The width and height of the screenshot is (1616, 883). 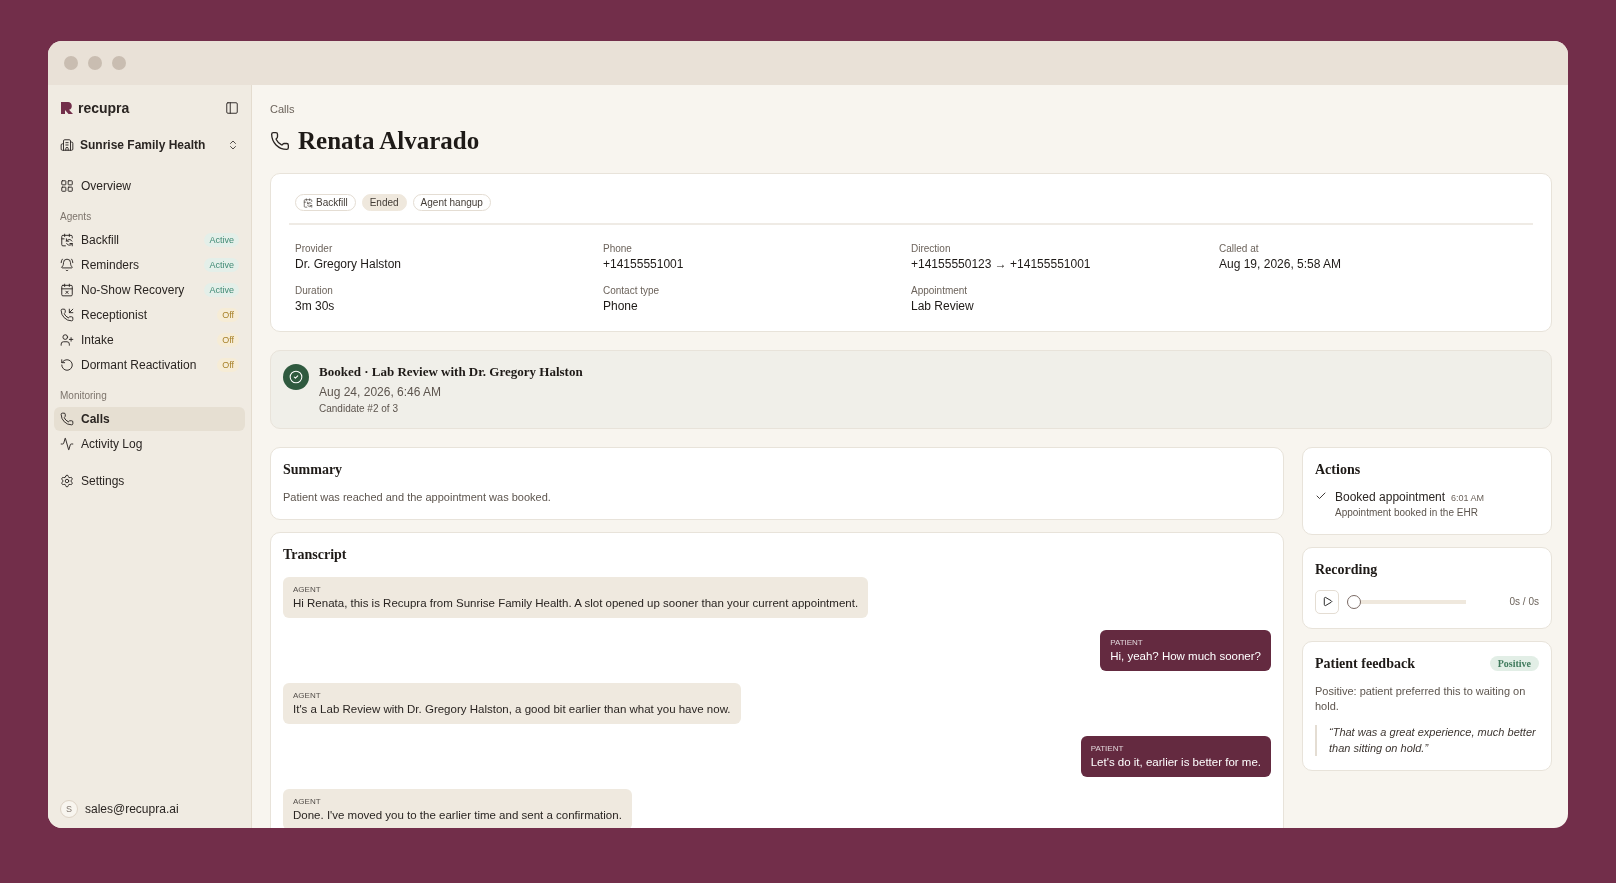 What do you see at coordinates (1407, 512) in the screenshot?
I see `action-detail: Appointment booked in the EHR` at bounding box center [1407, 512].